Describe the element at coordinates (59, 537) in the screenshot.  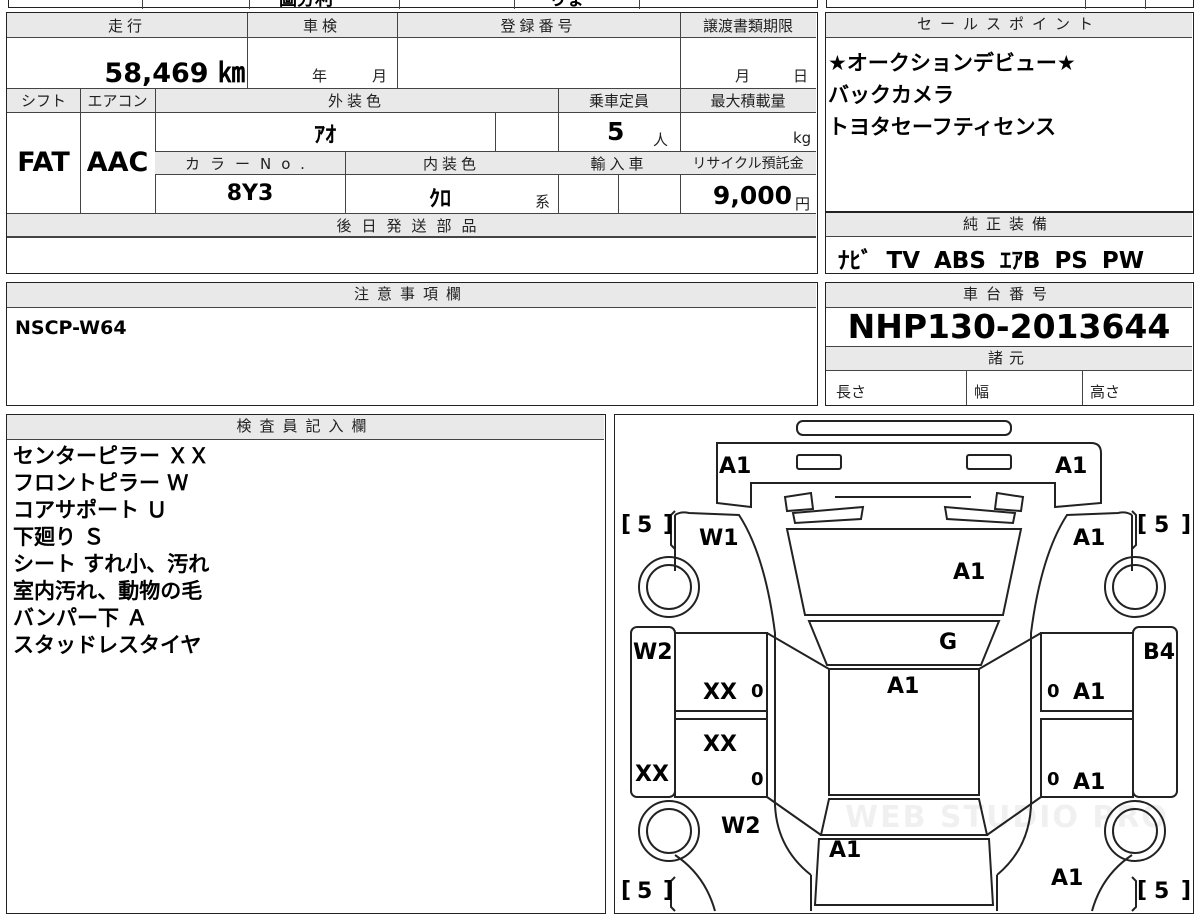
I see `inspector-note: 下廻り Ｓ` at that location.